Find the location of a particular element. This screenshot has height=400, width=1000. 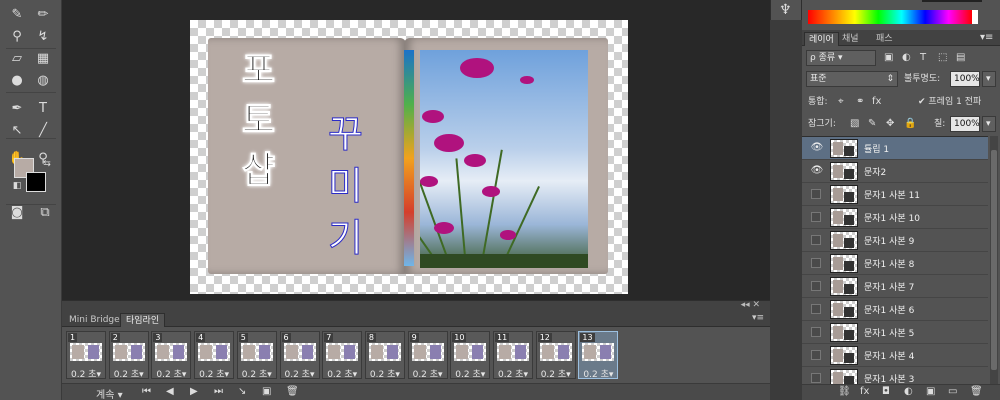

layer-name: 문자1 사본 5 is located at coordinates (889, 332).